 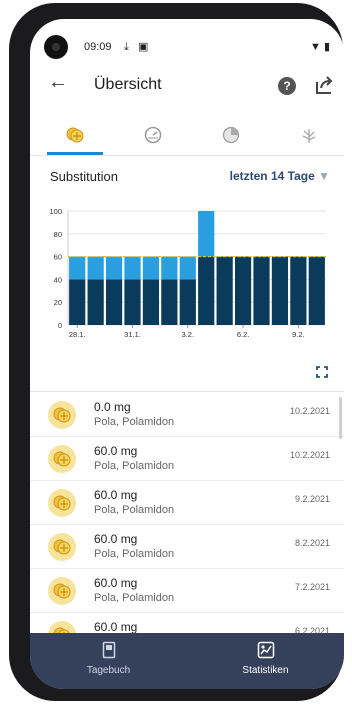 I want to click on substitution-chart: 0 20 40 60 80 100 28.1. 31.1. 3.2. 6.2. 9.2., so click(x=187, y=273).